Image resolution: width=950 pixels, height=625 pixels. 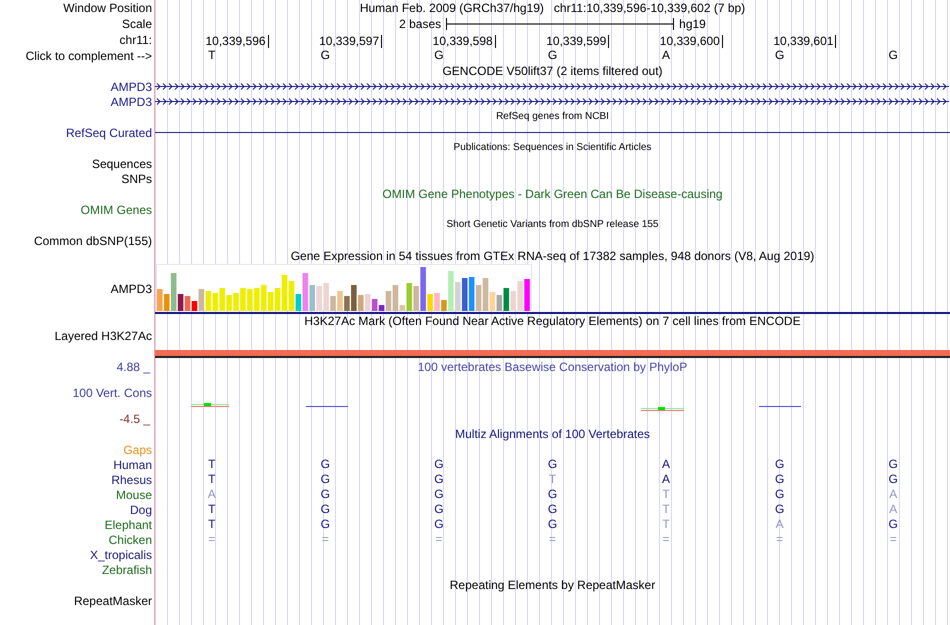 What do you see at coordinates (113, 601) in the screenshot?
I see `track-label: RepeatMasker` at bounding box center [113, 601].